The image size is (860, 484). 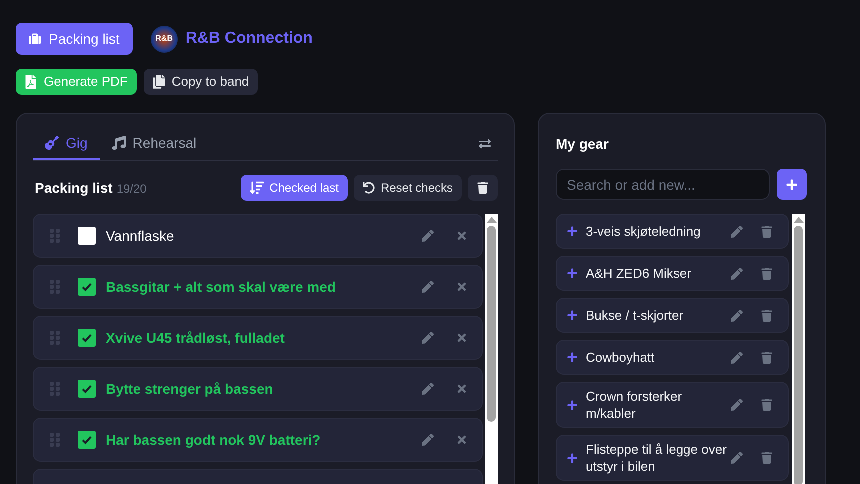 What do you see at coordinates (657, 458) in the screenshot?
I see `gear-label: Flisteppe til å legge over utstyr i bilen` at bounding box center [657, 458].